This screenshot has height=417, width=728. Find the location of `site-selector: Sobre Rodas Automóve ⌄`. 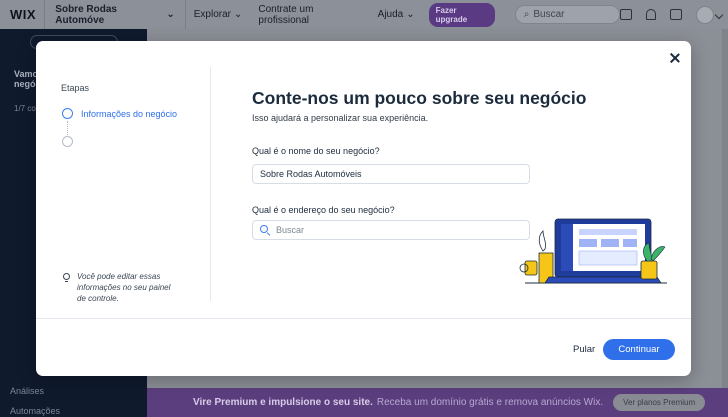

site-selector: Sobre Rodas Automóve ⌄ is located at coordinates (115, 14).